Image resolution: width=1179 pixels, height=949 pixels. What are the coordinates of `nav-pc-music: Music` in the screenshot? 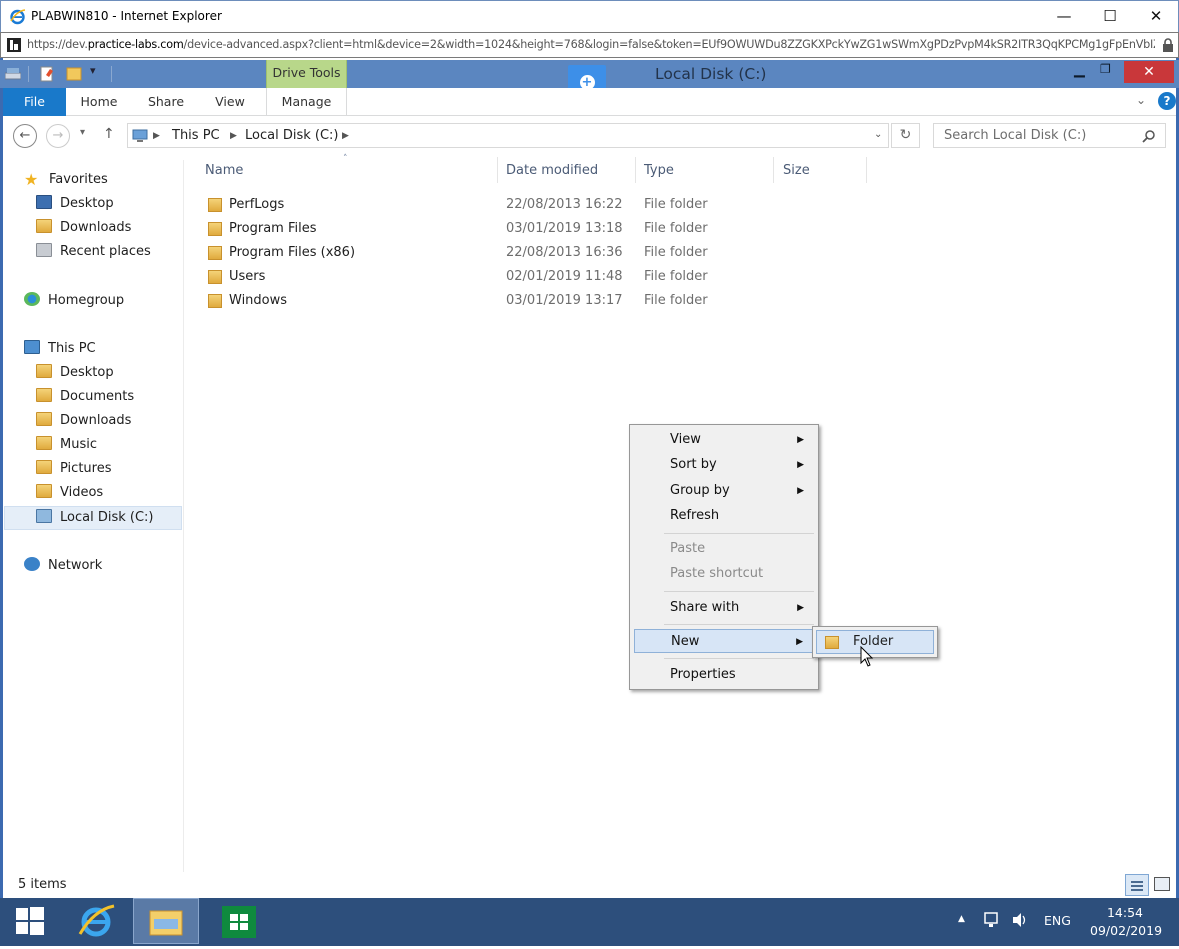 It's located at (66, 445).